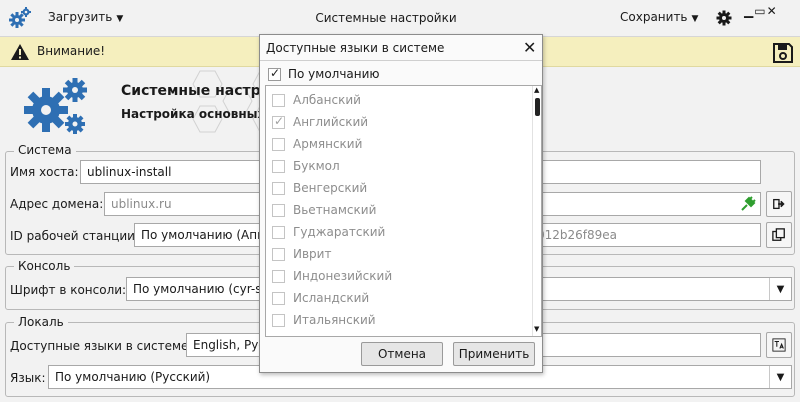 The height and width of the screenshot is (402, 800). Describe the element at coordinates (312, 254) in the screenshot. I see `language-label: Иврит` at that location.